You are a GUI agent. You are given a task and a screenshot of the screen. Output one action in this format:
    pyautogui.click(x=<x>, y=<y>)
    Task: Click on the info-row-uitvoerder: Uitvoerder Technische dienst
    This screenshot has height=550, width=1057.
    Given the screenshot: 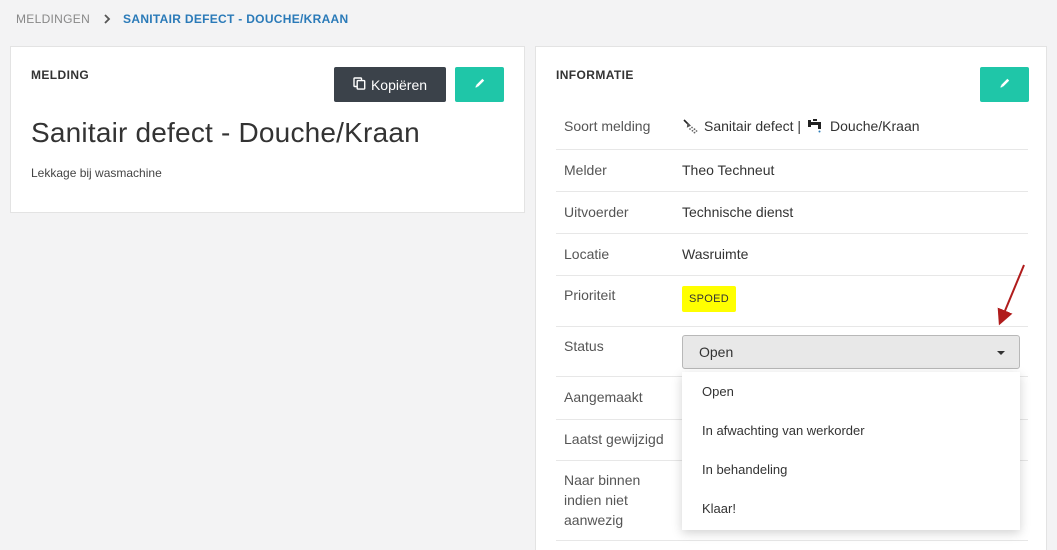 What is the action you would take?
    pyautogui.click(x=792, y=213)
    